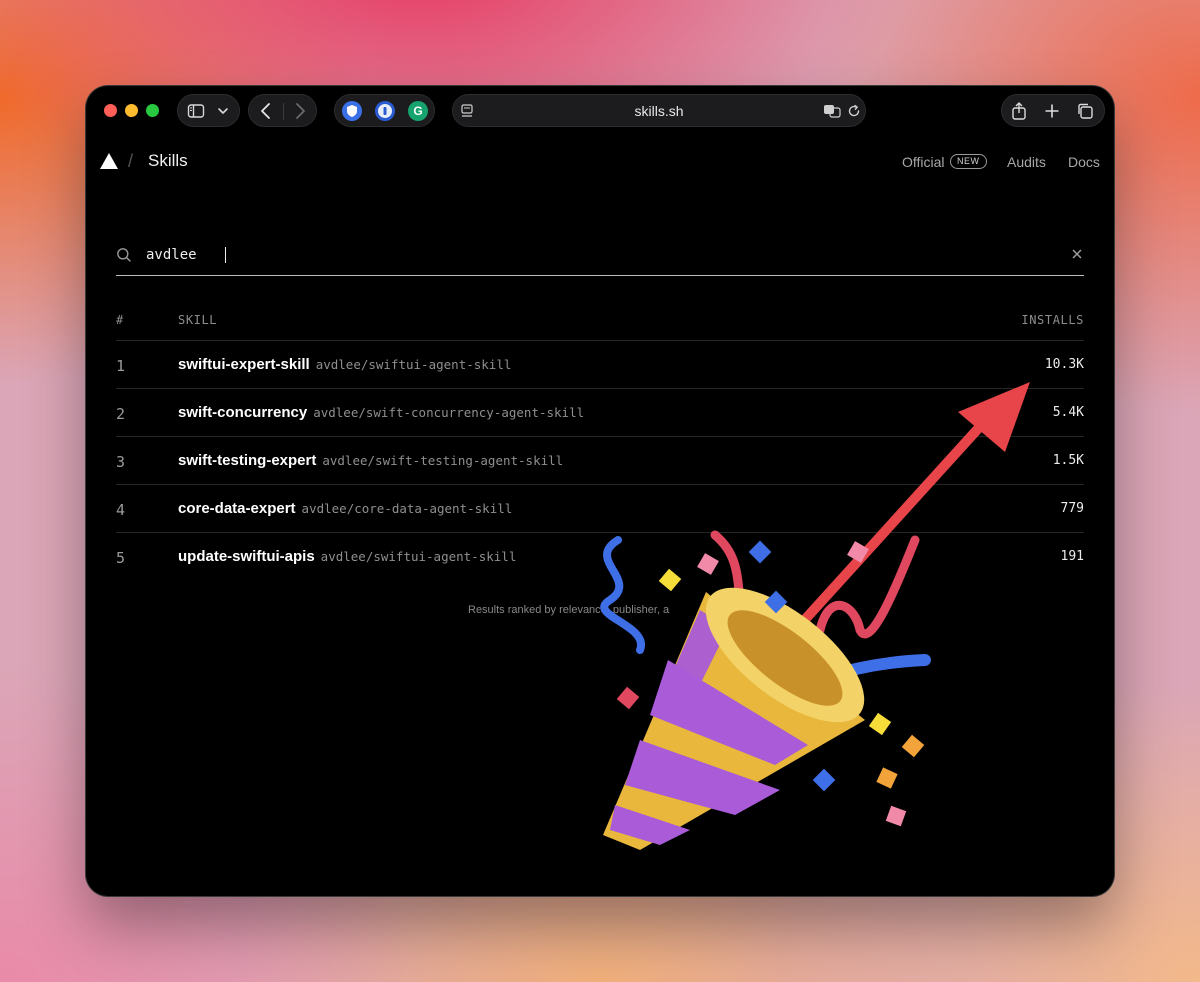 This screenshot has width=1200, height=982. Describe the element at coordinates (110, 110) in the screenshot. I see `close-window-button` at that location.